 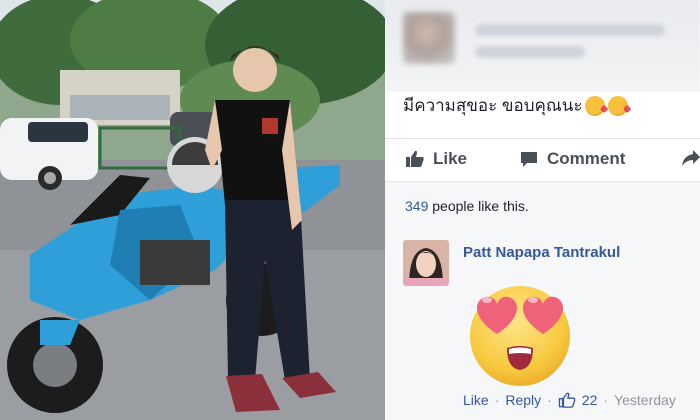 What do you see at coordinates (415, 158) in the screenshot?
I see `thumbs-up-icon` at bounding box center [415, 158].